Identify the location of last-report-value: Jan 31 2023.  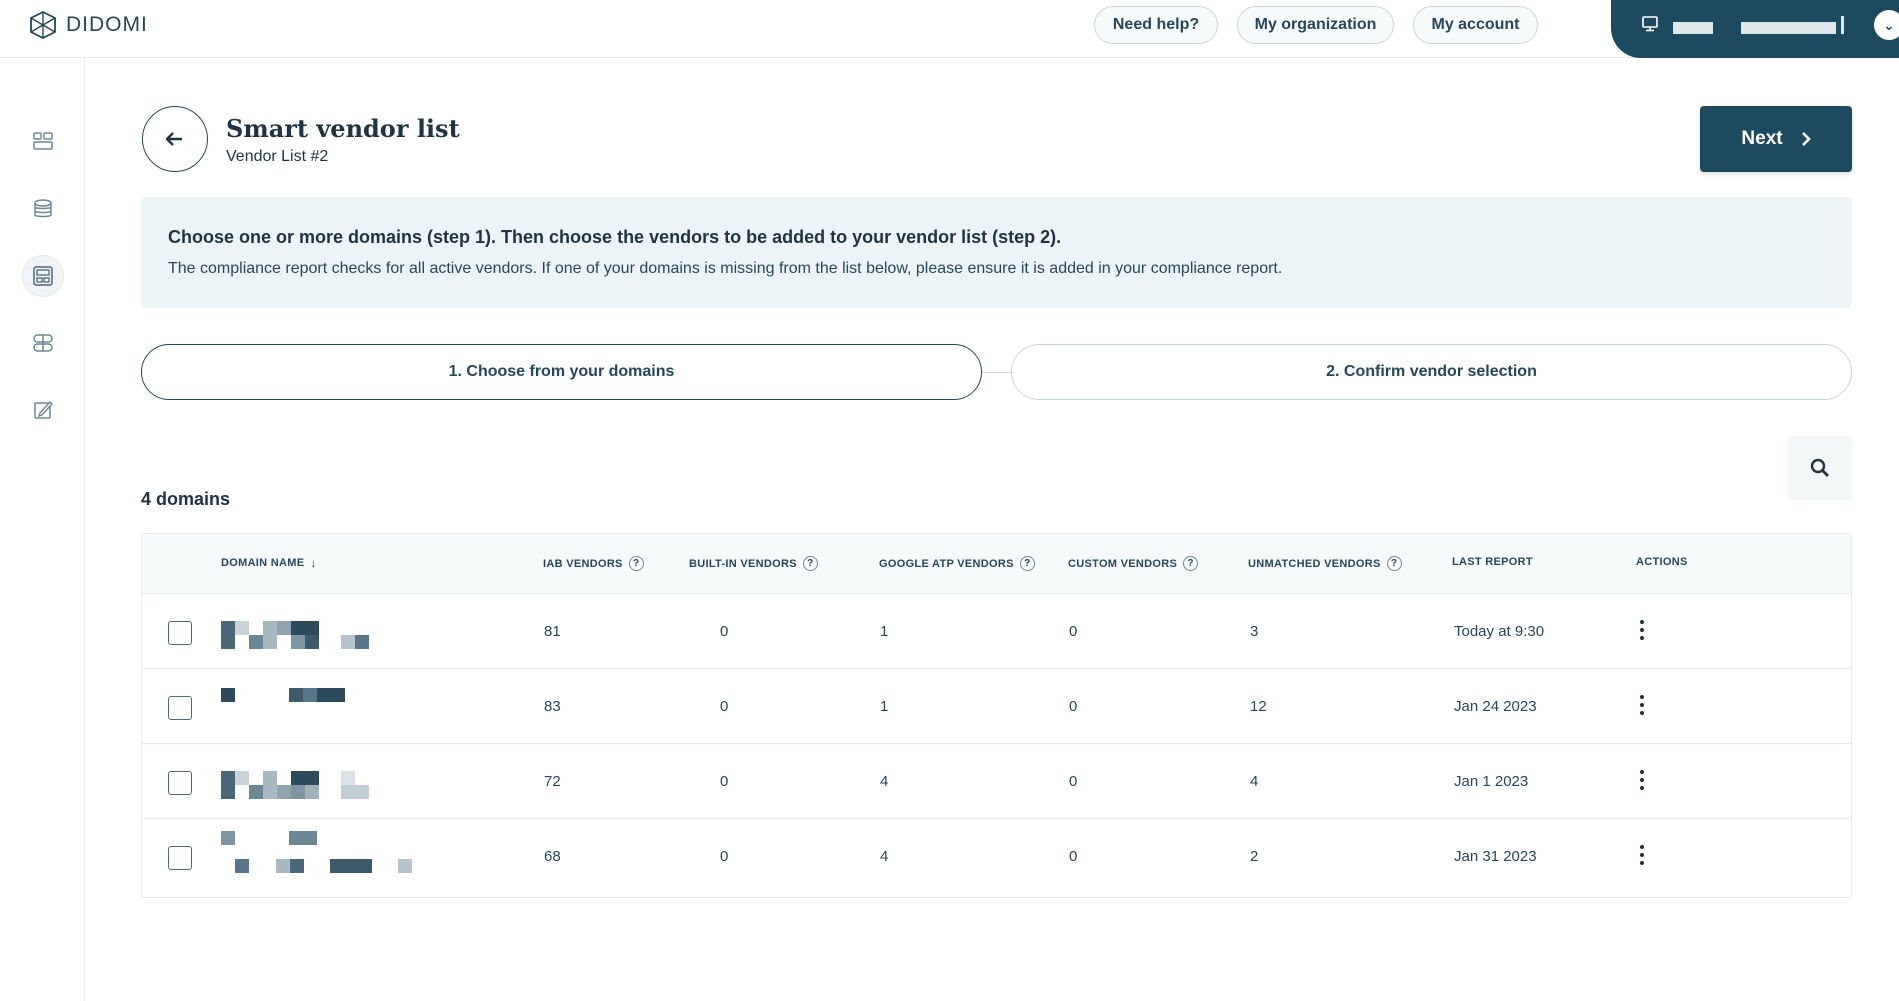
(1495, 856).